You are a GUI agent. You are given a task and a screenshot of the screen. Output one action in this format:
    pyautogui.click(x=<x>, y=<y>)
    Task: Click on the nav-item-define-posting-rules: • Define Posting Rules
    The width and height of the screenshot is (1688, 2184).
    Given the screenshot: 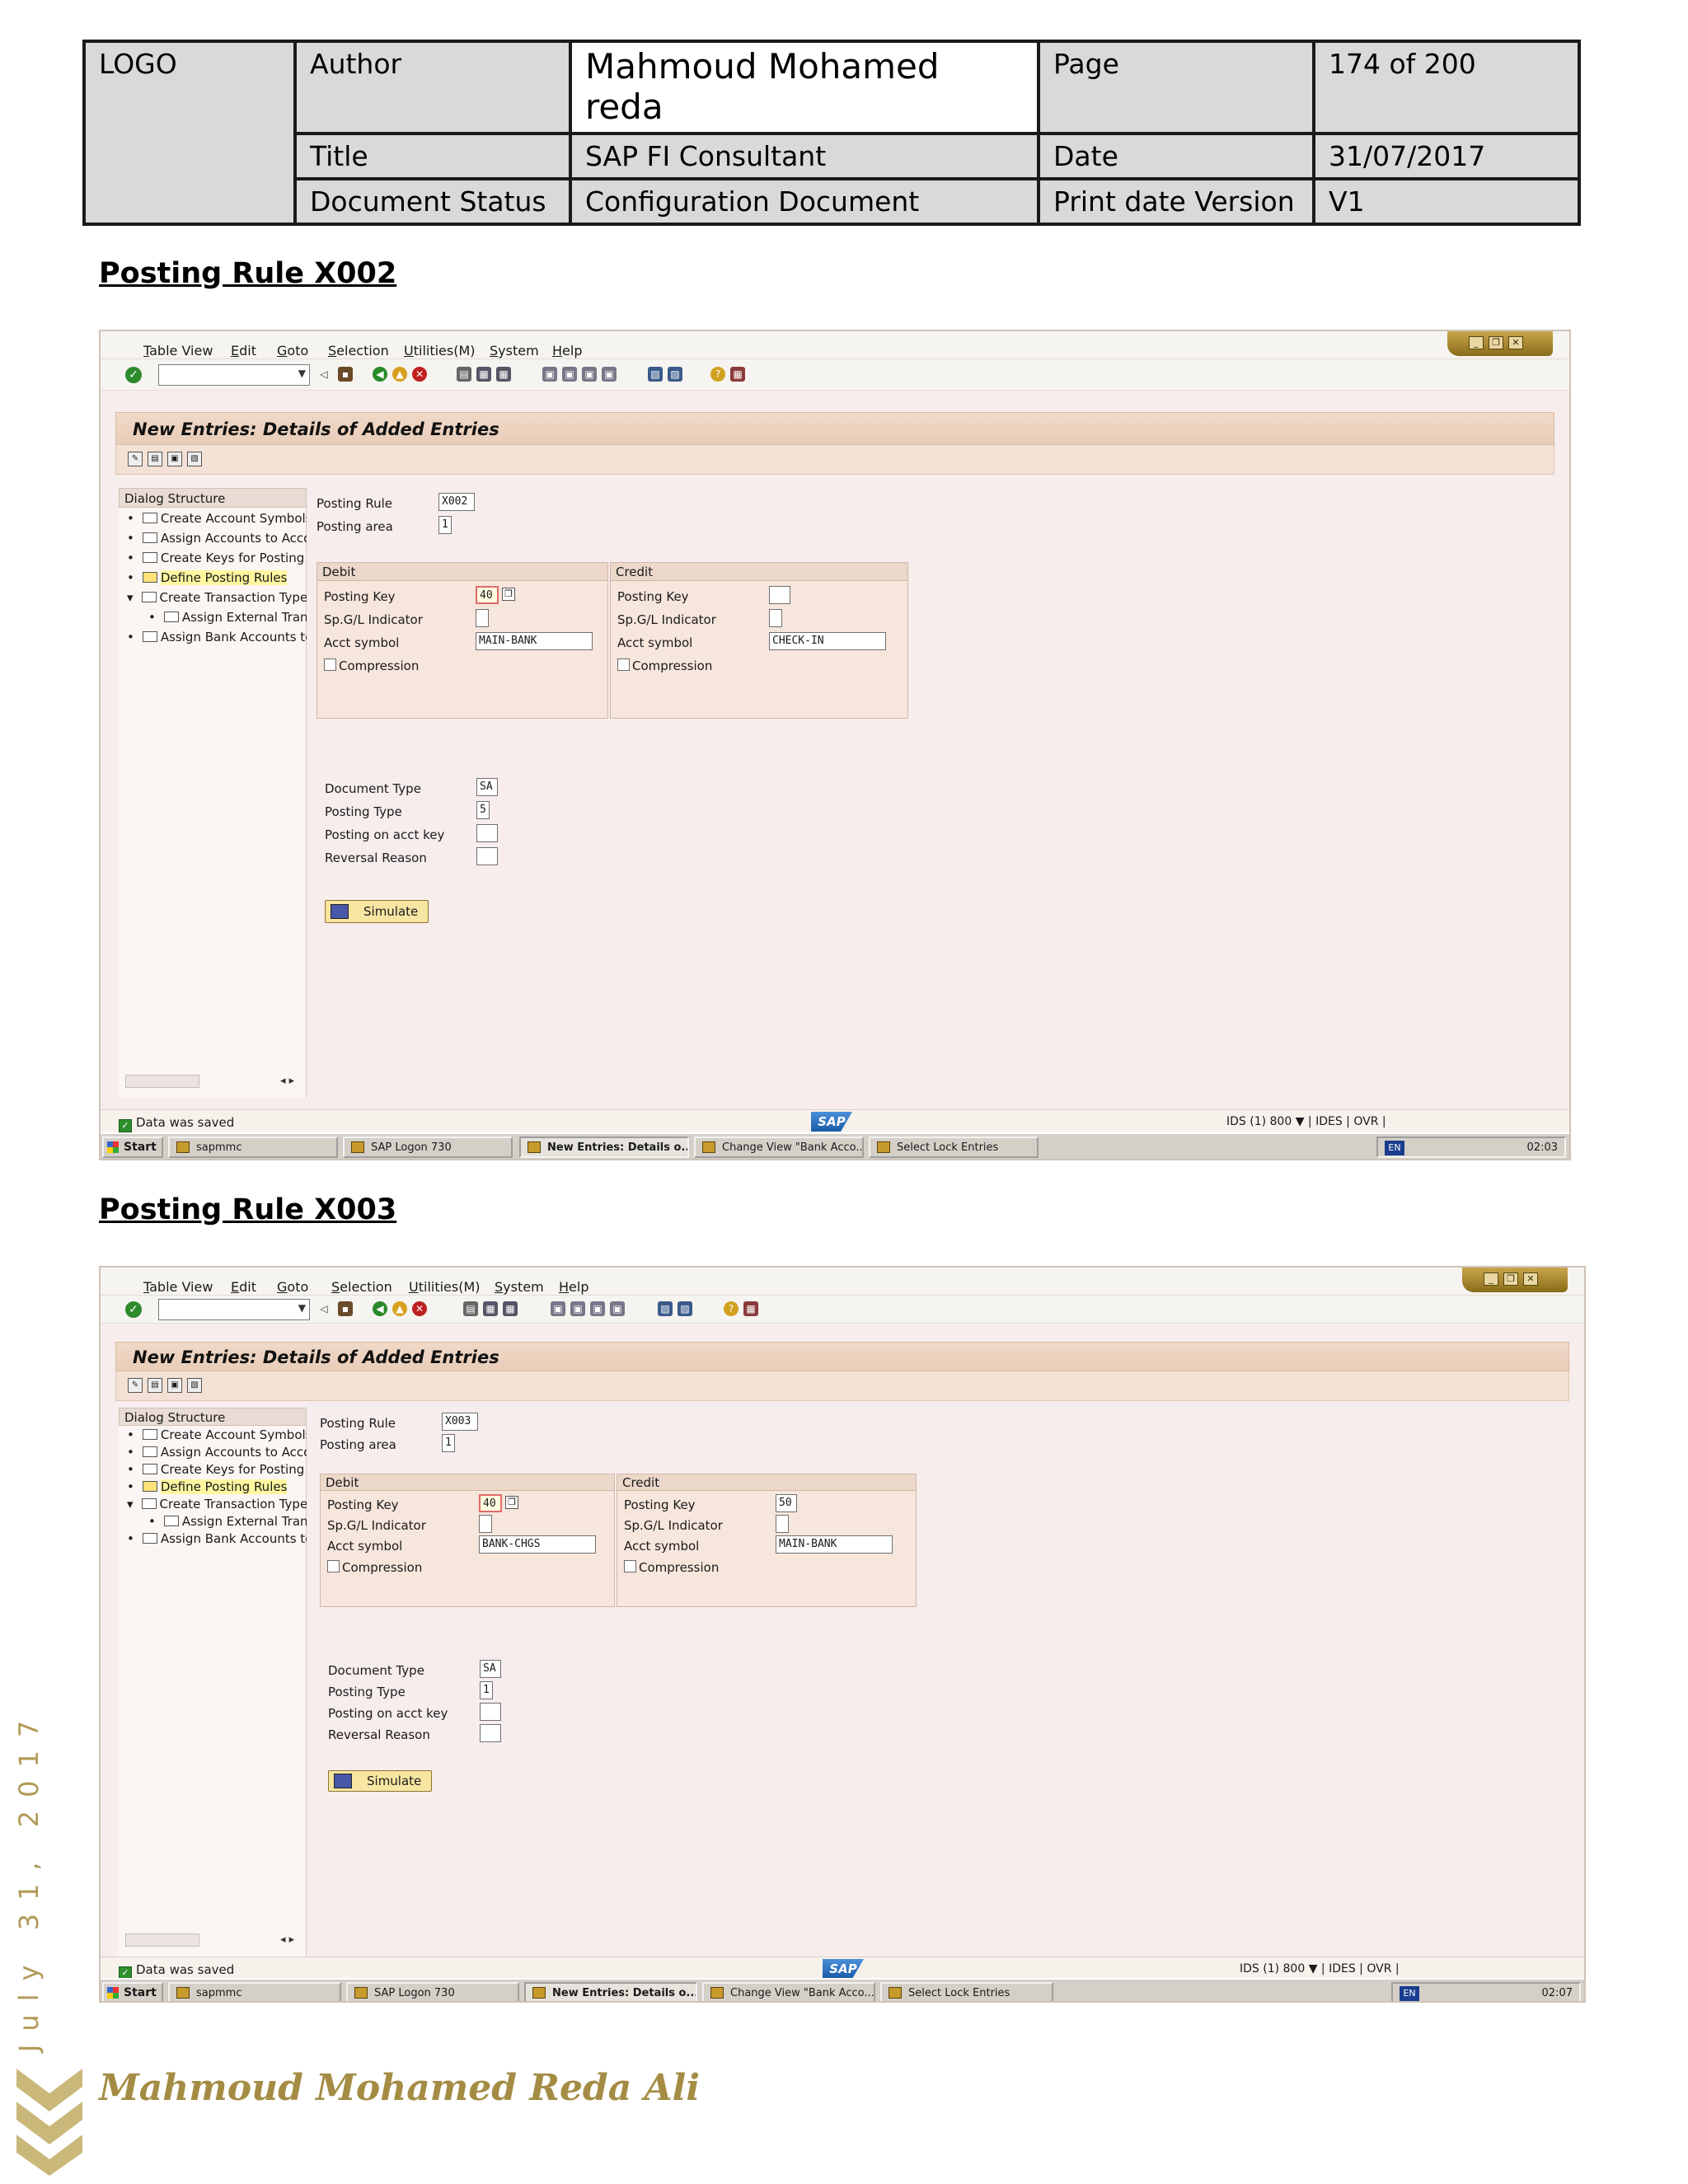 What is the action you would take?
    pyautogui.click(x=217, y=577)
    